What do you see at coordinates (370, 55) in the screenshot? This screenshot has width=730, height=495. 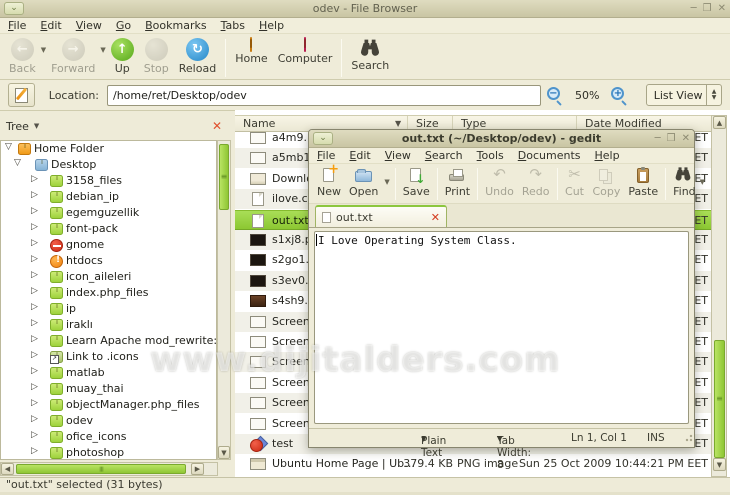 I see `search-button: Search` at bounding box center [370, 55].